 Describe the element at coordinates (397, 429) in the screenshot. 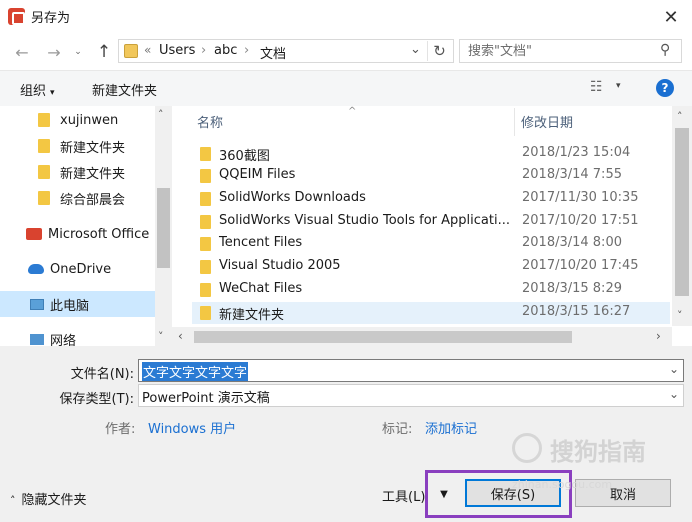

I see `tags-label: 标记:` at that location.